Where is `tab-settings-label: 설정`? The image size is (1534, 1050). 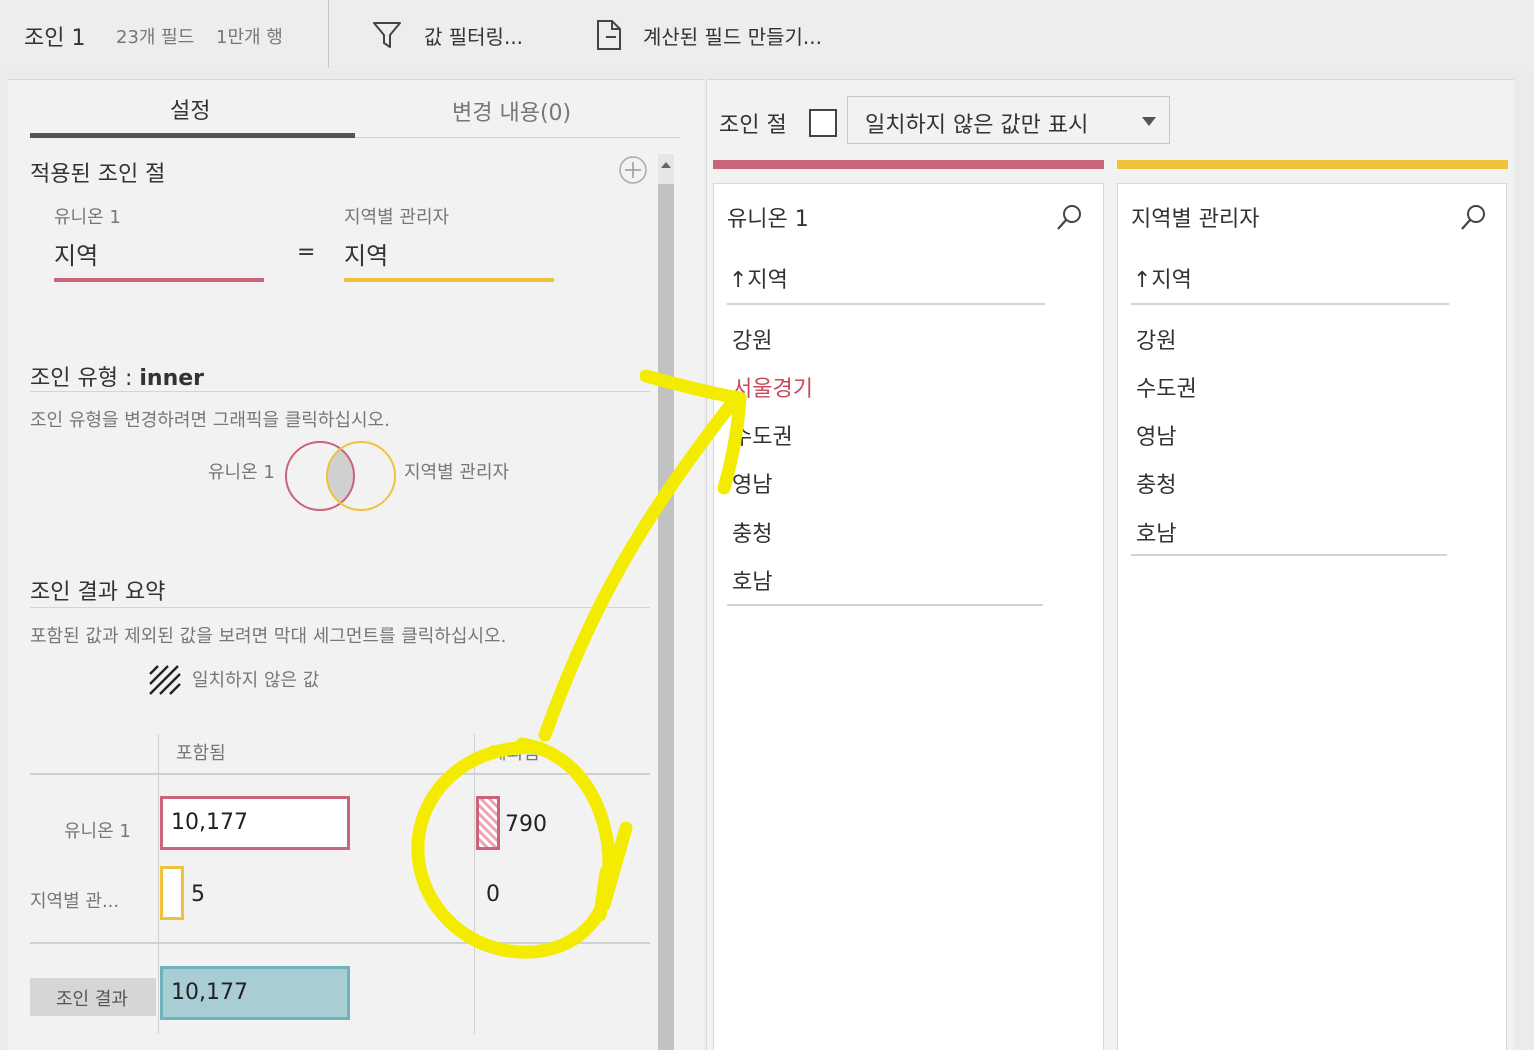 tab-settings-label: 설정 is located at coordinates (190, 111).